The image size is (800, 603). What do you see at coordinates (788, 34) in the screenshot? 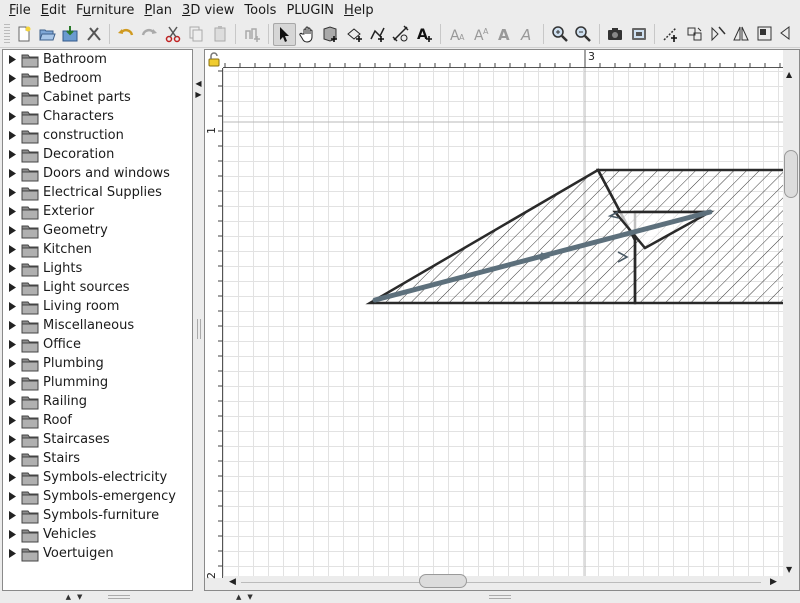
I see `plugin-tool-6-button` at bounding box center [788, 34].